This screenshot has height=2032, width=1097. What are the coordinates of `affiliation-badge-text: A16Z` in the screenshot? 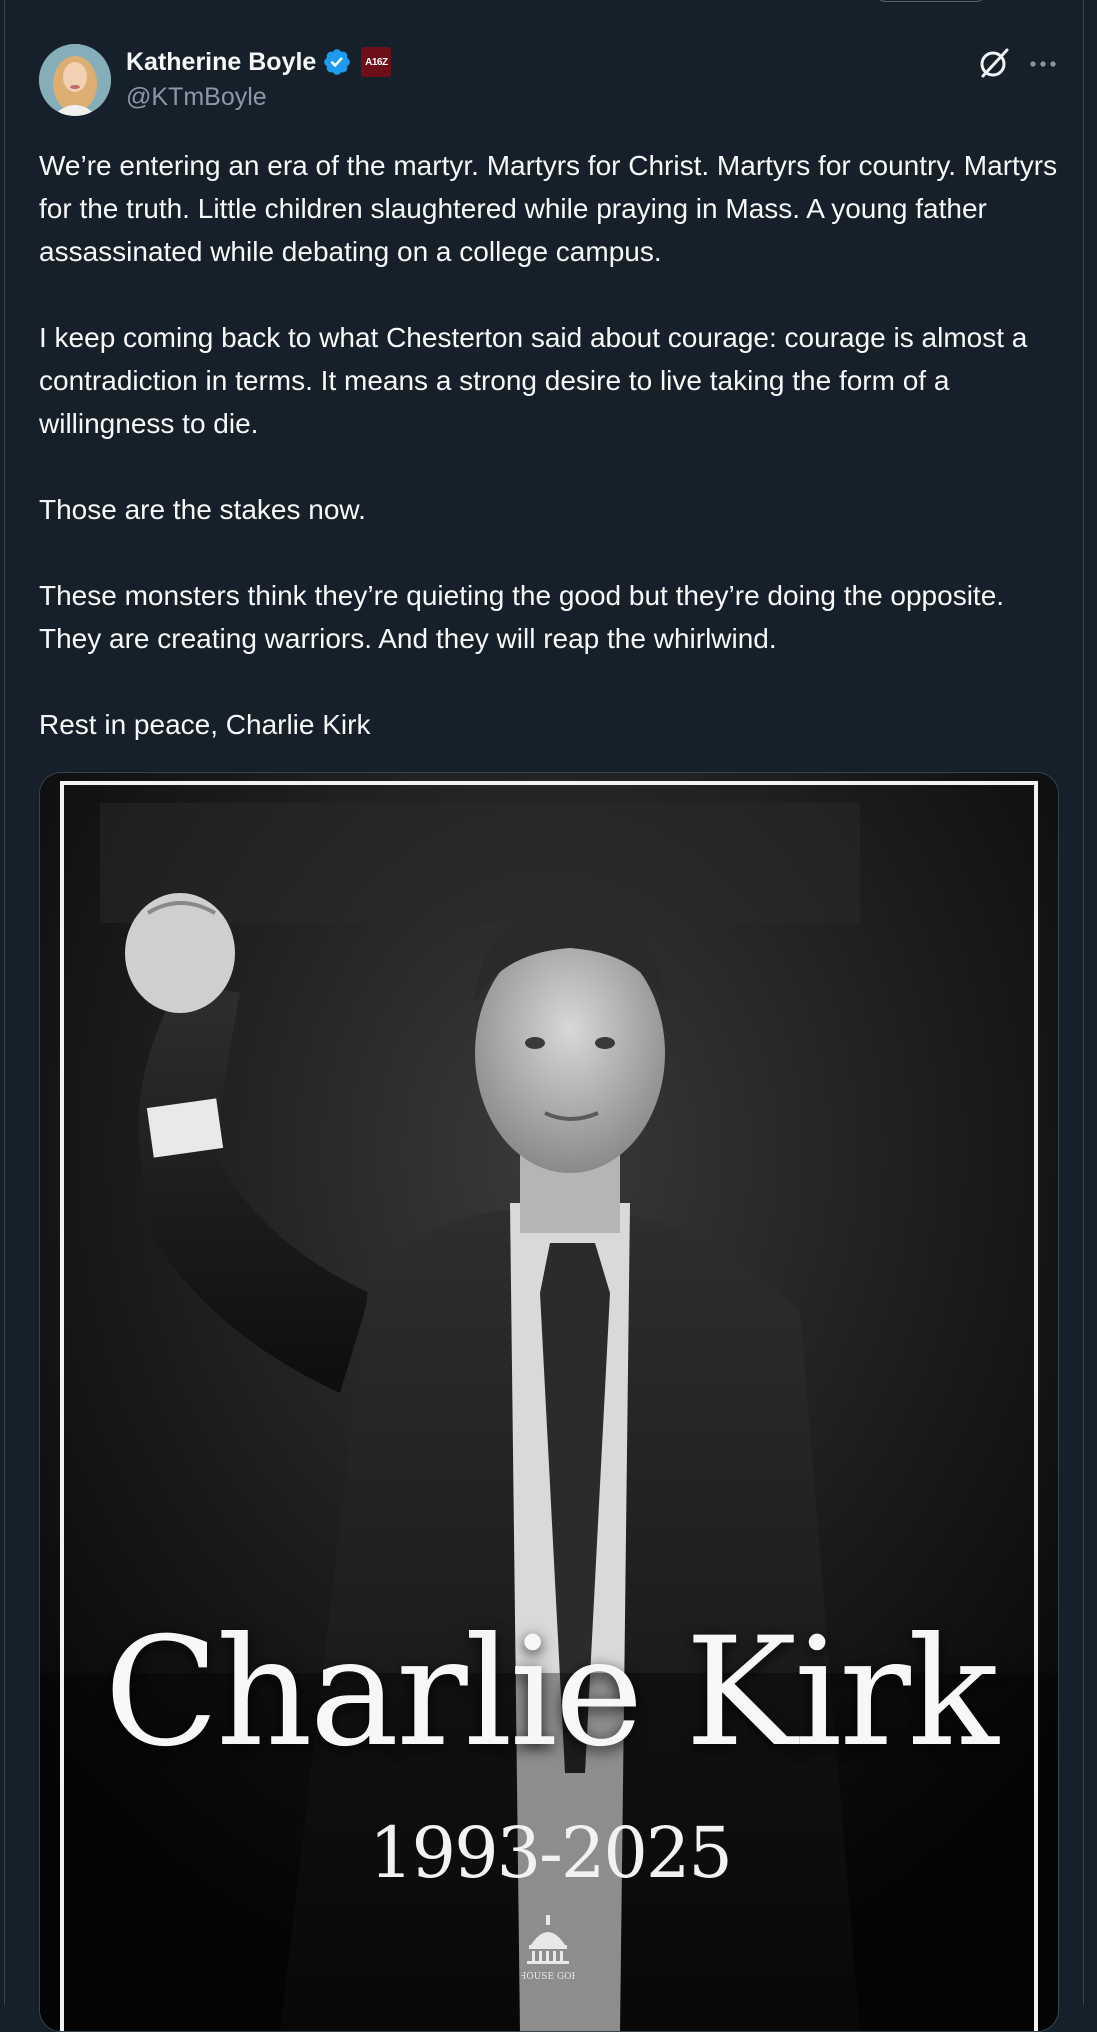 It's located at (376, 62).